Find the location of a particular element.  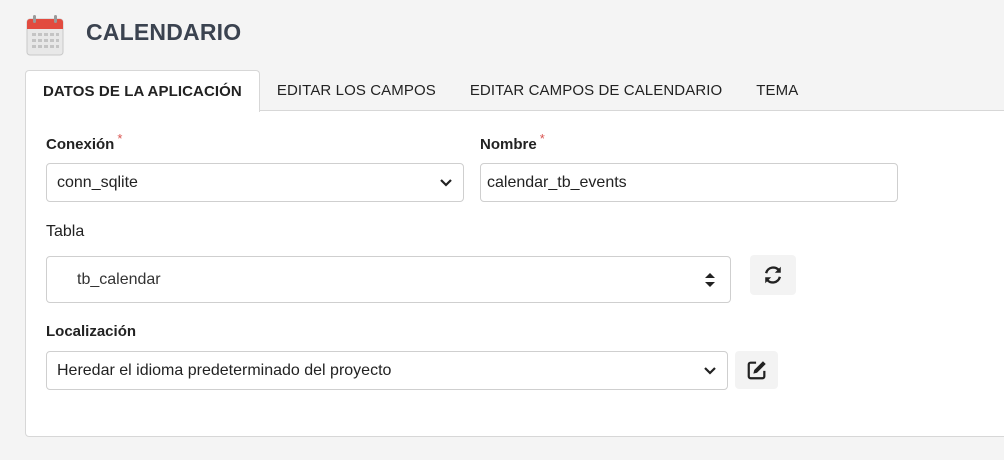

table-value: tb_calendar is located at coordinates (119, 279).